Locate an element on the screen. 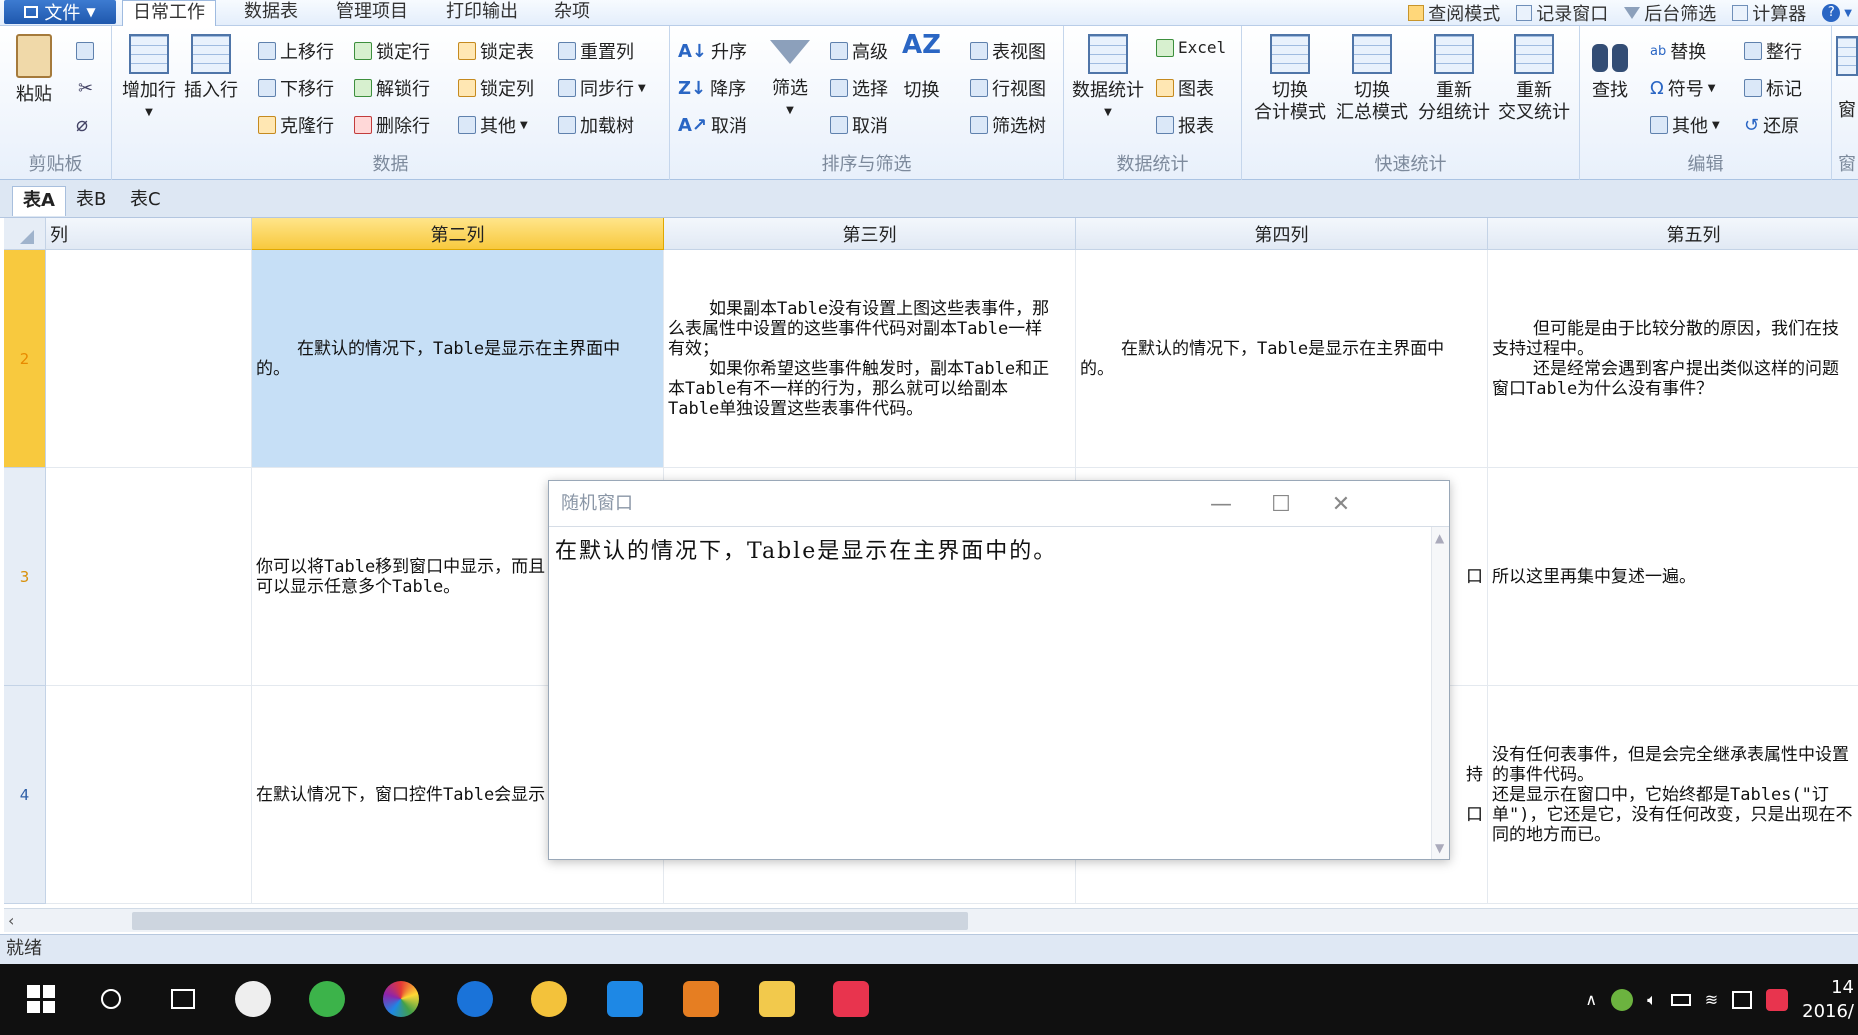 This screenshot has height=1035, width=1858. row-header-3: 3 is located at coordinates (25, 577).